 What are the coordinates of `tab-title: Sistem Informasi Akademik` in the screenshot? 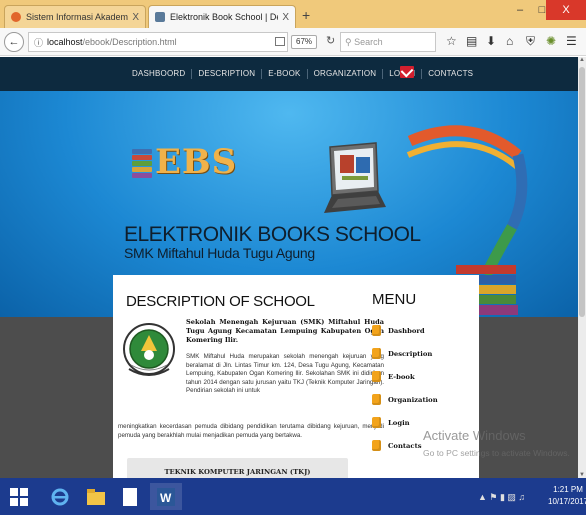 It's located at (77, 17).